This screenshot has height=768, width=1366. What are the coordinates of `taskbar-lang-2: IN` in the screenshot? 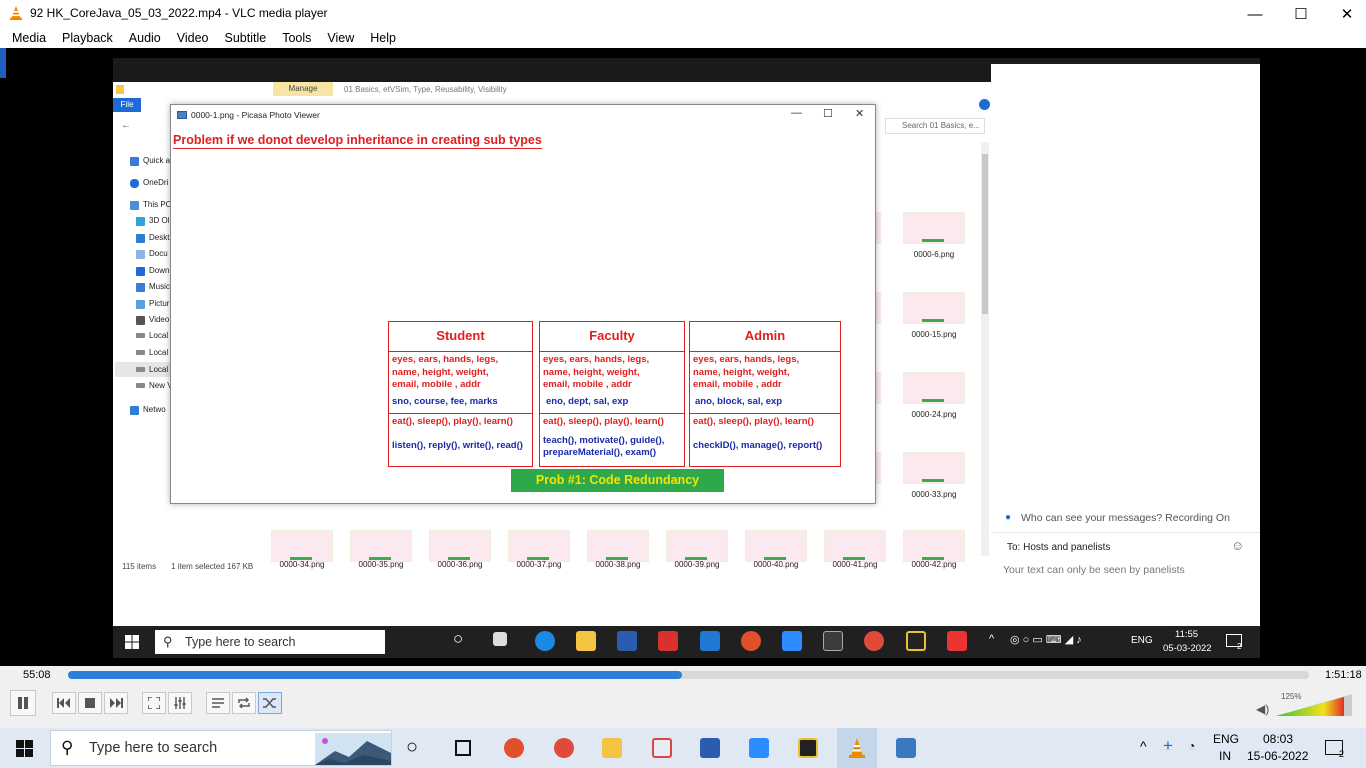 It's located at (1225, 756).